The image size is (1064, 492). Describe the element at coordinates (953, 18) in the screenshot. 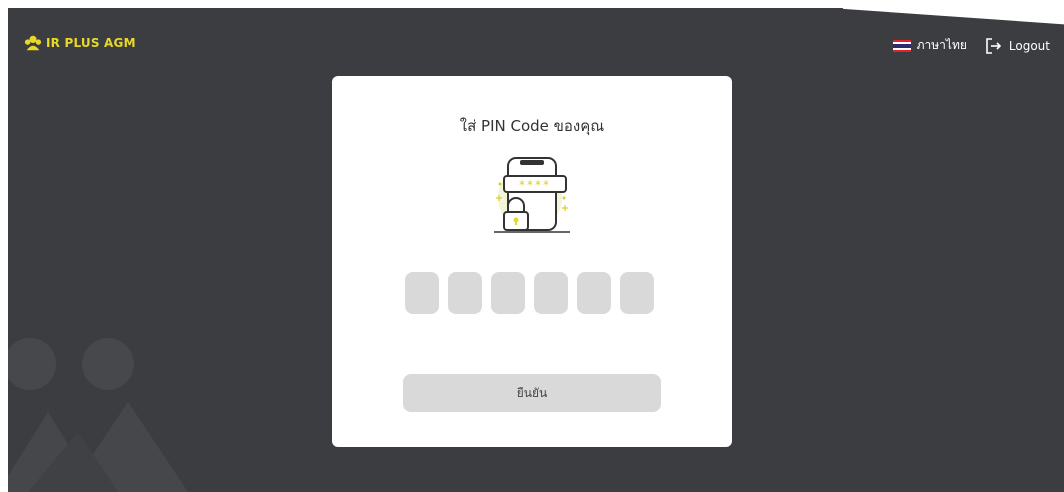

I see `decorative-corner-panel` at that location.